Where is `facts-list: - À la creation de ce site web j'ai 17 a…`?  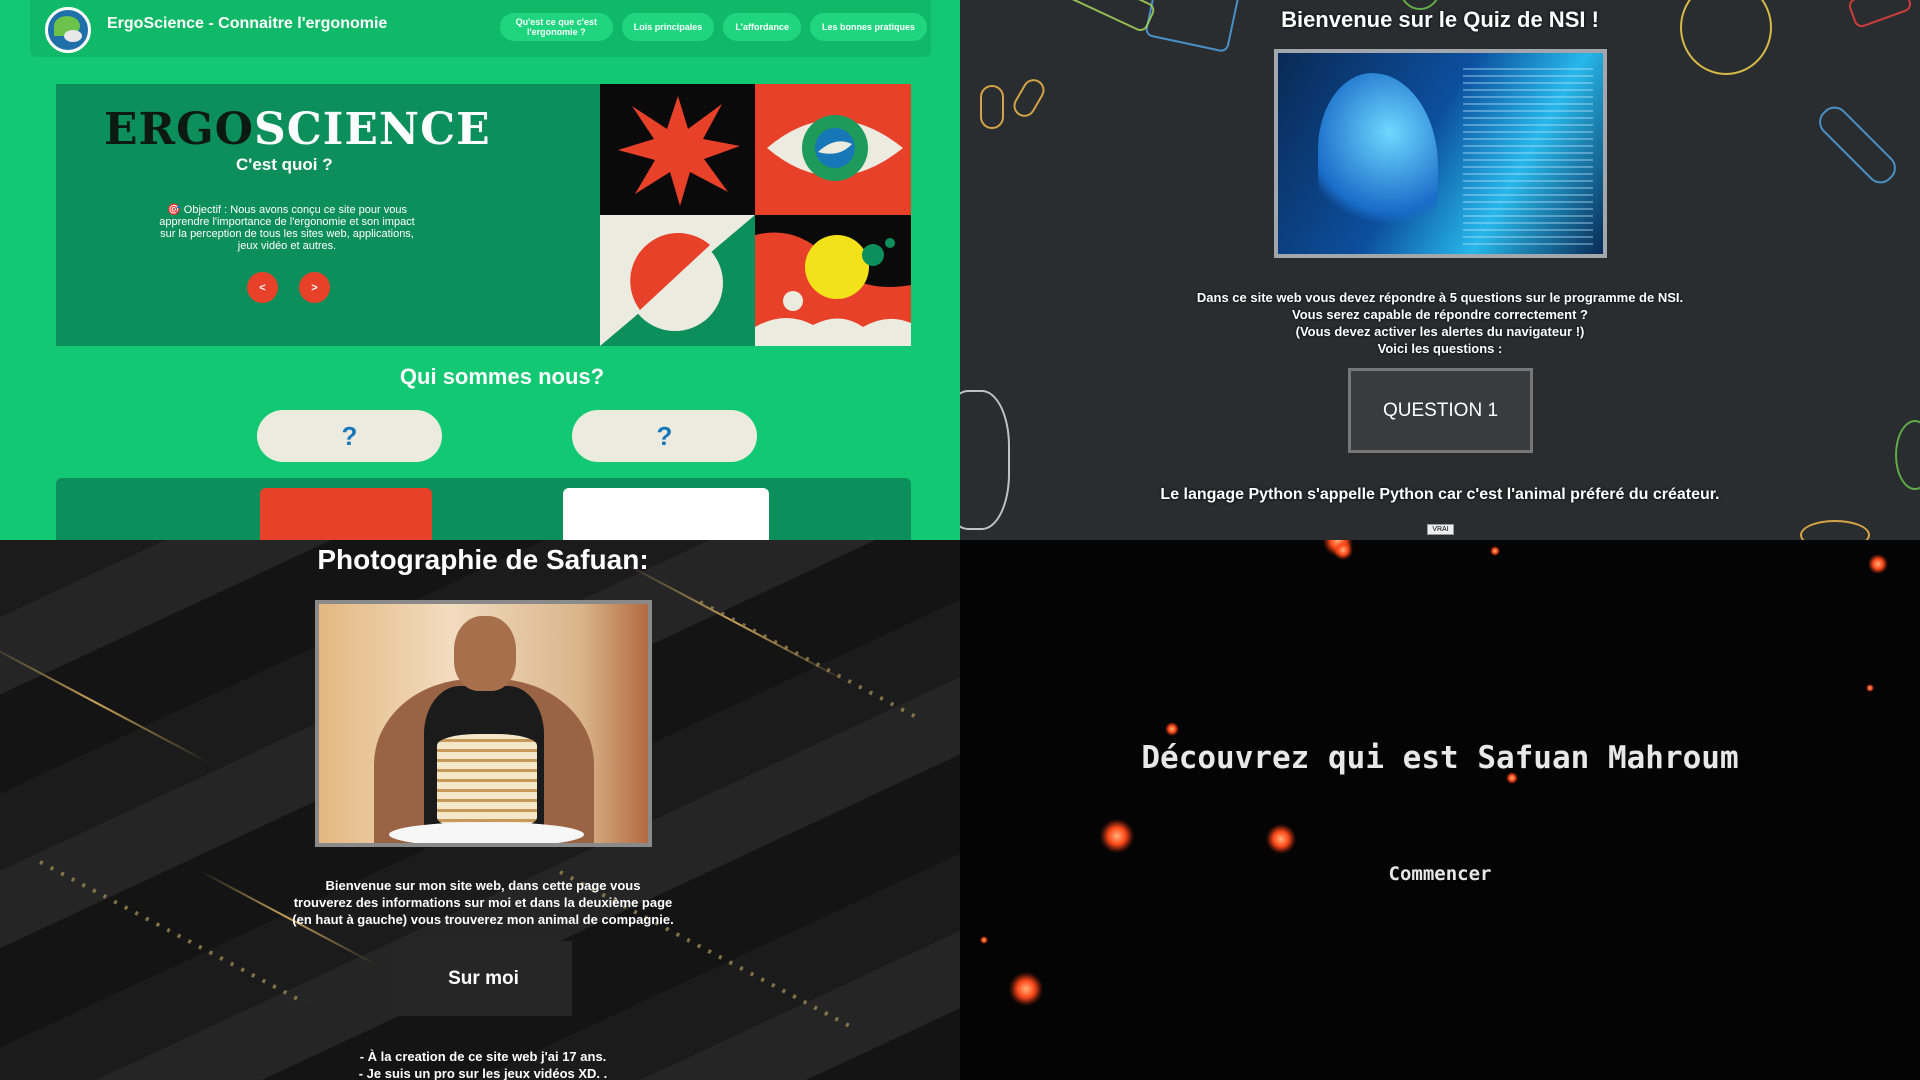 facts-list: - À la creation de ce site web j'ai 17 a… is located at coordinates (483, 1064).